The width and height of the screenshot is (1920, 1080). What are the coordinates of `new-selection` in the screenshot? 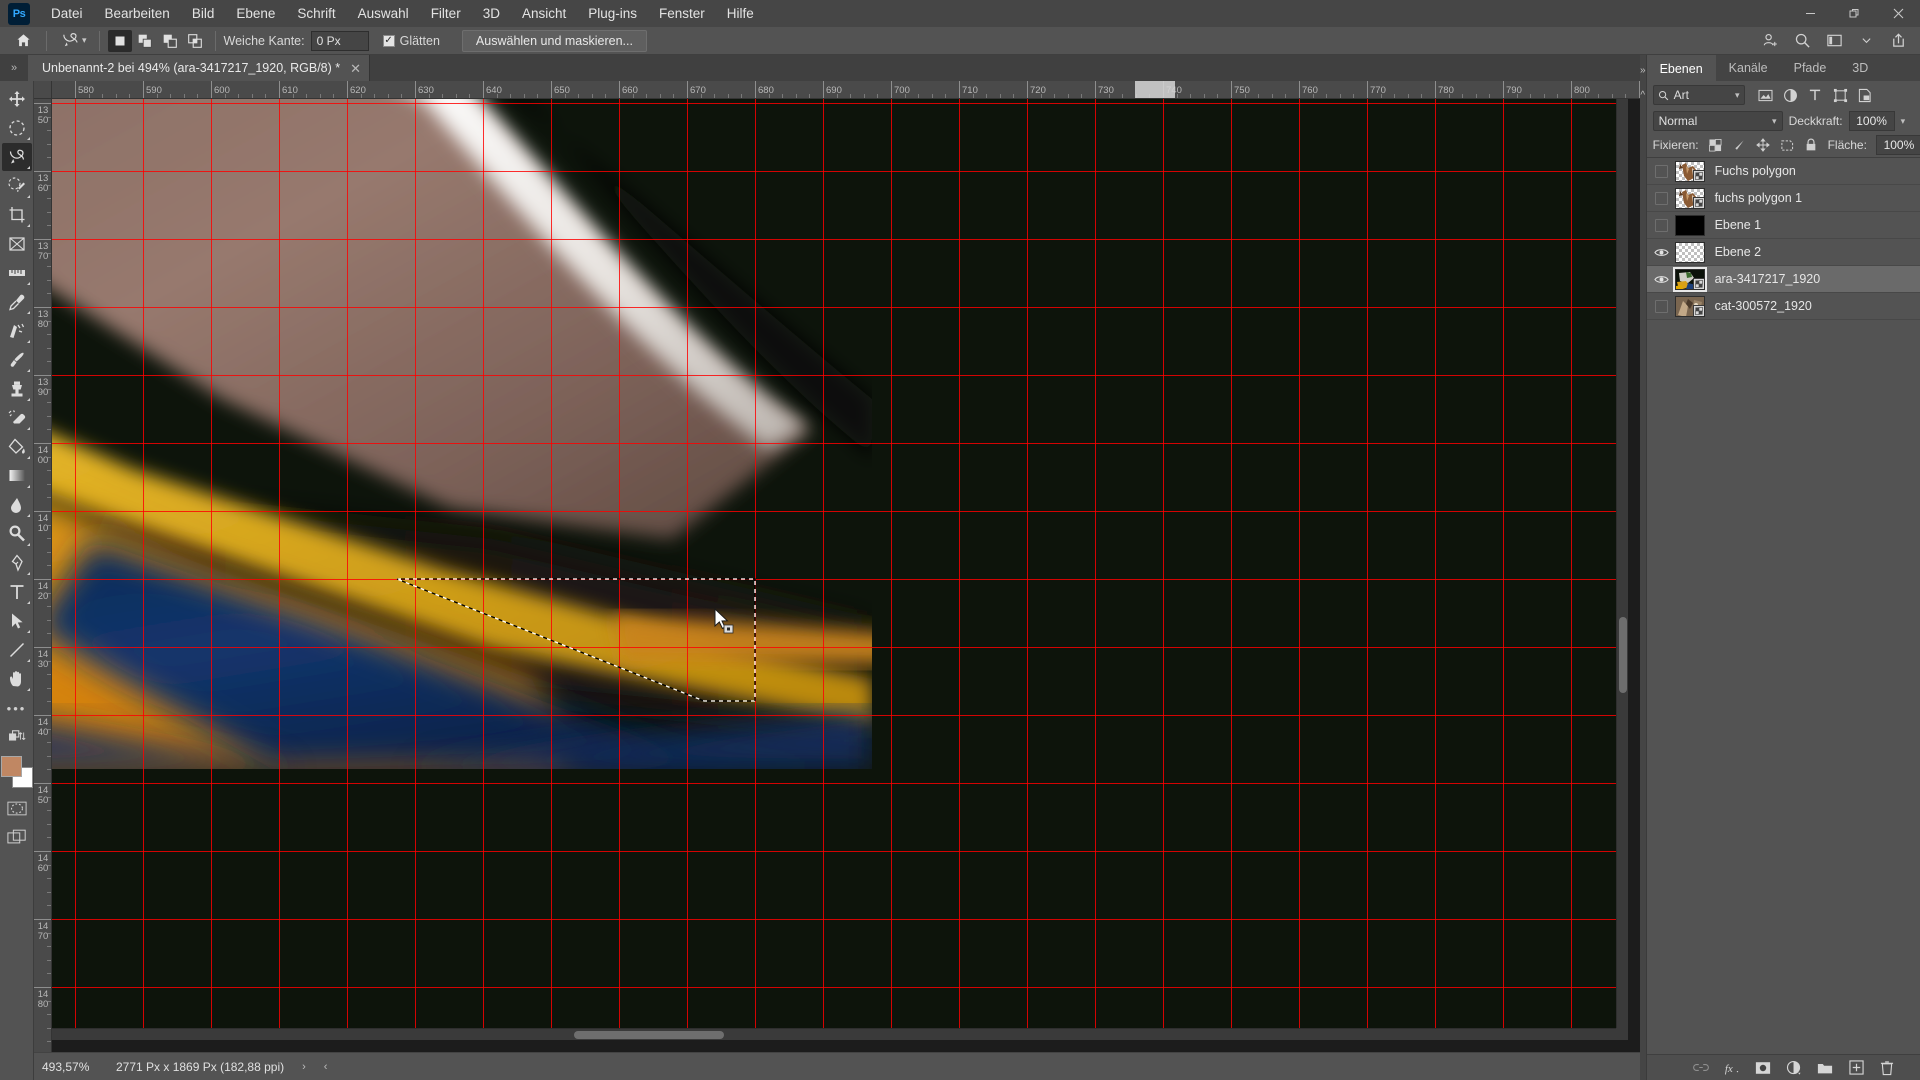 It's located at (119, 40).